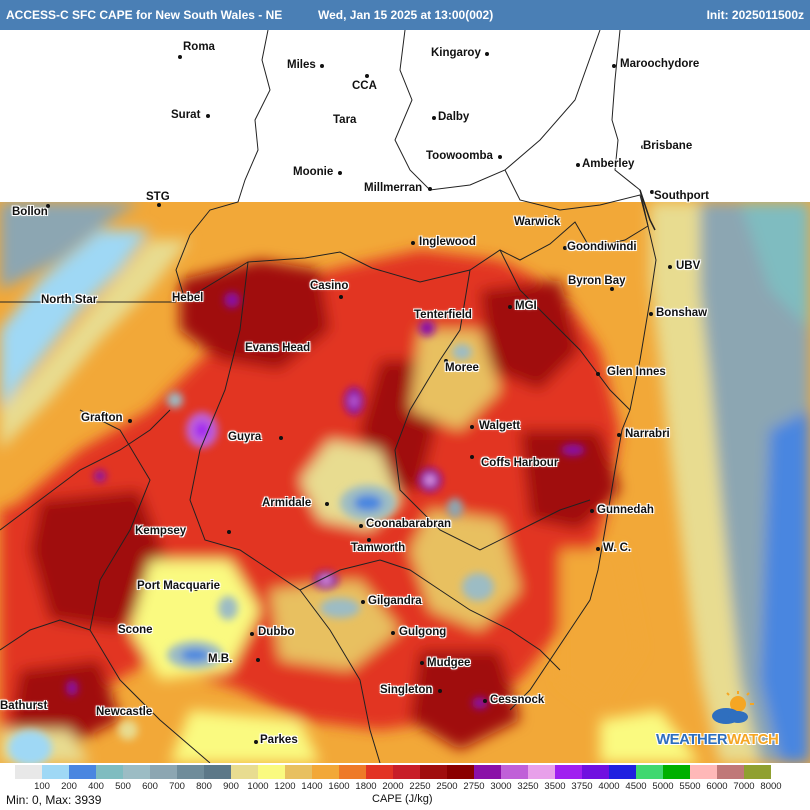 This screenshot has width=810, height=810. I want to click on legend-tick-label: 200, so click(69, 786).